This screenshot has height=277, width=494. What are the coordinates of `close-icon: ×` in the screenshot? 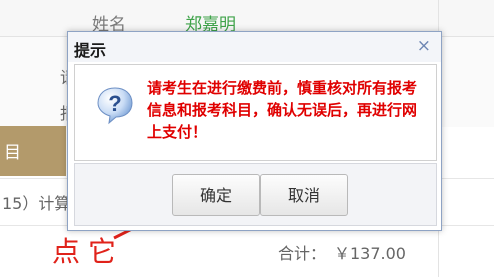 It's located at (424, 46).